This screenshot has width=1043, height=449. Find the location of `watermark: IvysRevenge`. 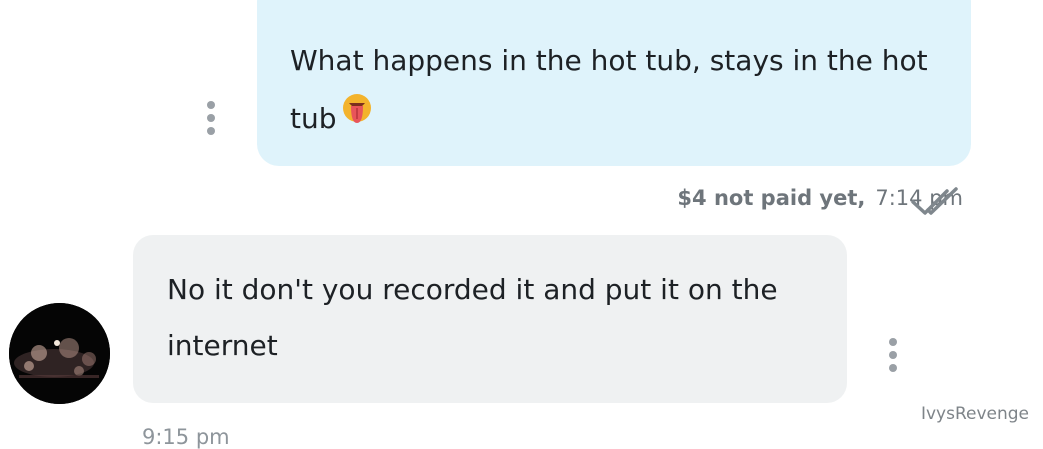

watermark: IvysRevenge is located at coordinates (974, 414).